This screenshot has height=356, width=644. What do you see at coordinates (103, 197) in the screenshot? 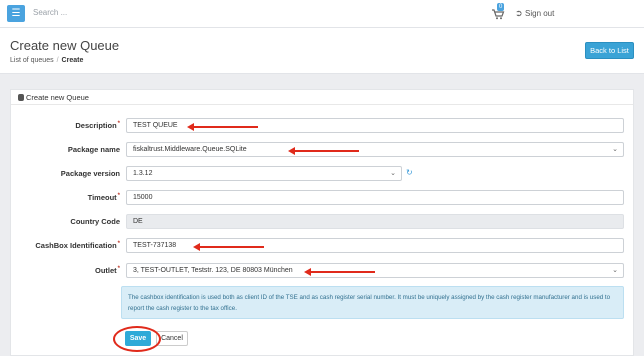
I see `timeout-label: Timeout*` at bounding box center [103, 197].